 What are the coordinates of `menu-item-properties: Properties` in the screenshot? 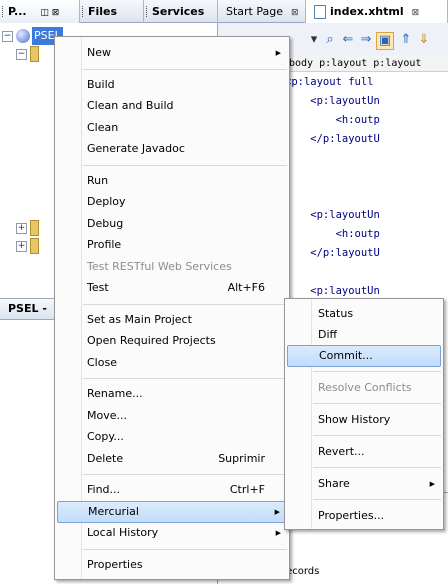 It's located at (172, 565).